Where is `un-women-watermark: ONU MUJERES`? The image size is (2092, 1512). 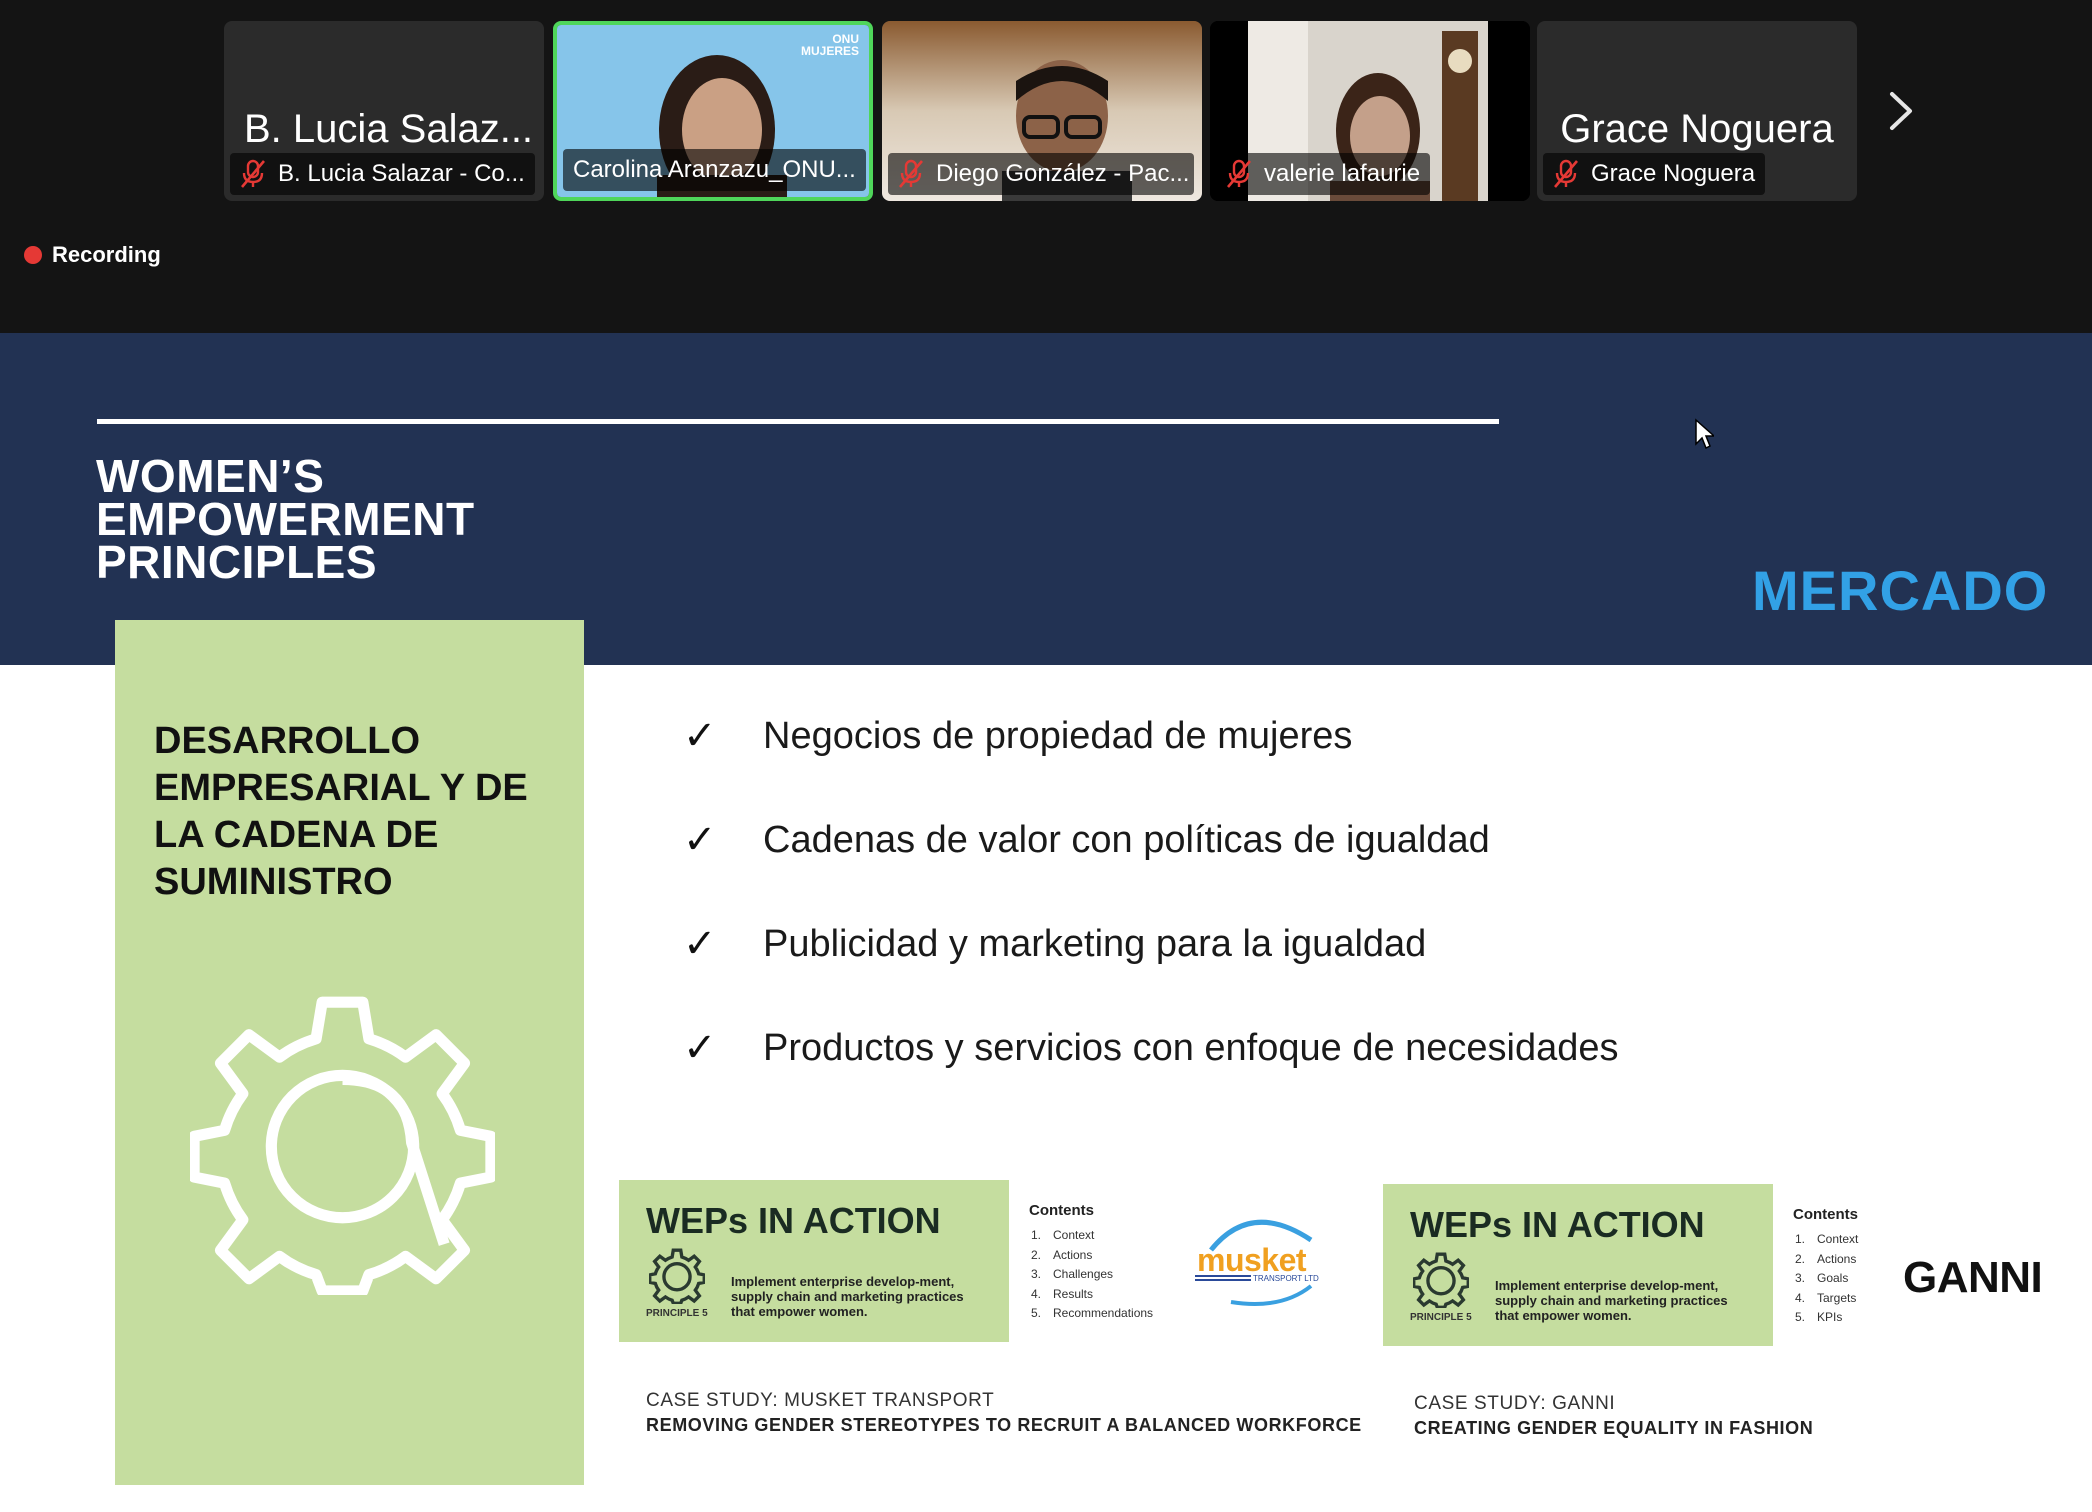
un-women-watermark: ONU MUJERES is located at coordinates (829, 45).